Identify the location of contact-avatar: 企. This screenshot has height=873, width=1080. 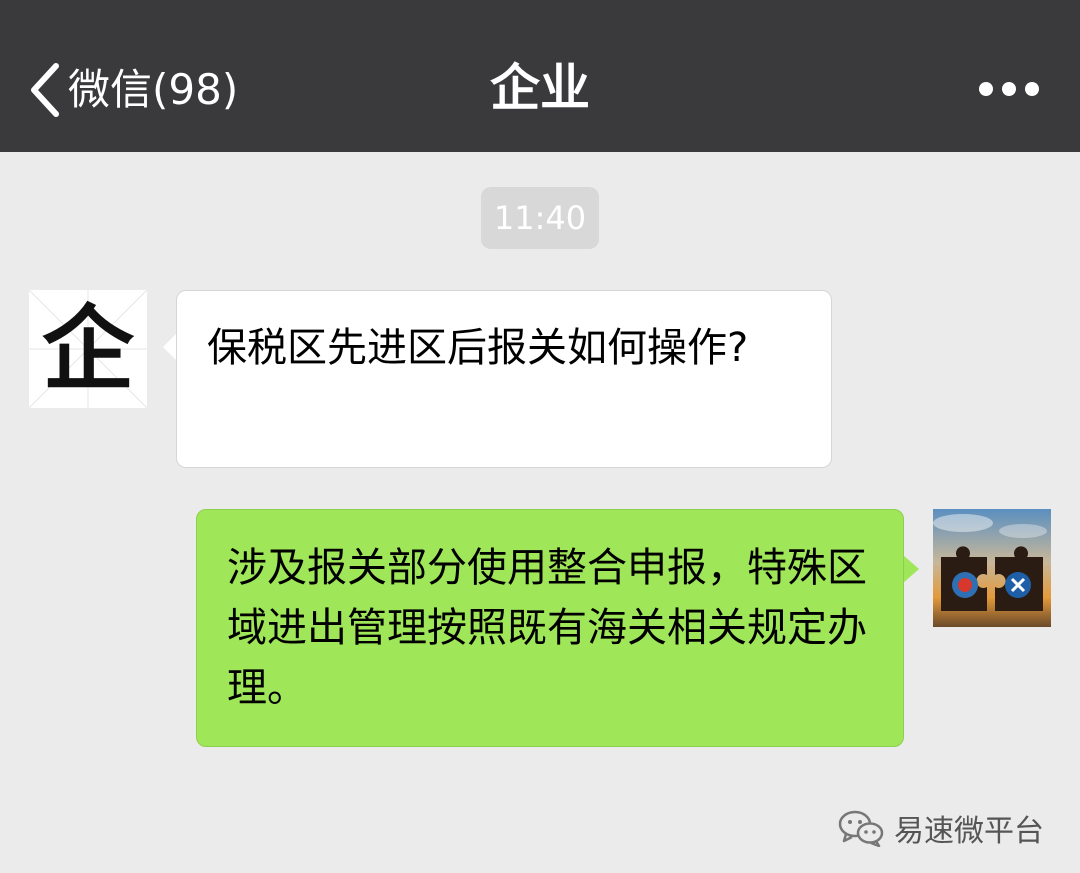
(88, 349).